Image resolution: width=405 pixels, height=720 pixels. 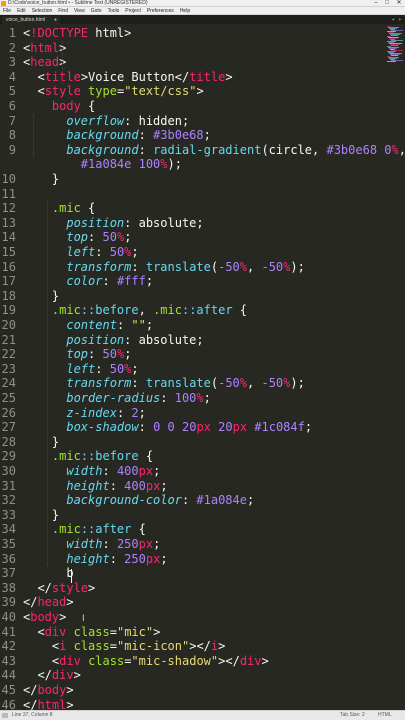 I want to click on menu-project: Project, so click(x=133, y=10).